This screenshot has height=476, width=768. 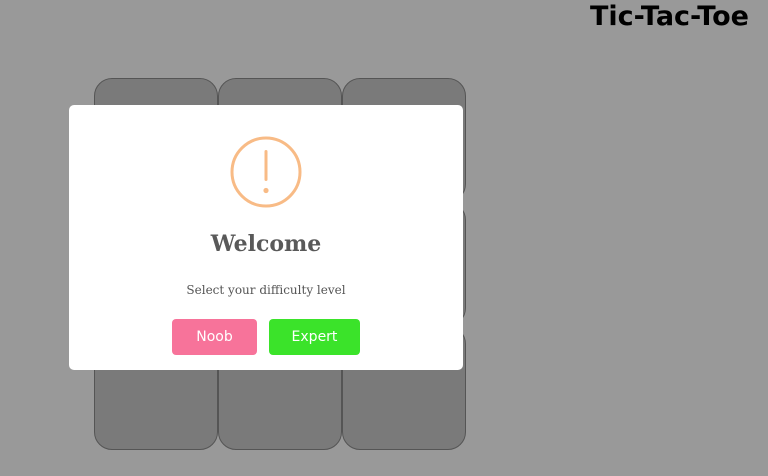 What do you see at coordinates (314, 337) in the screenshot?
I see `expert-button: Expert` at bounding box center [314, 337].